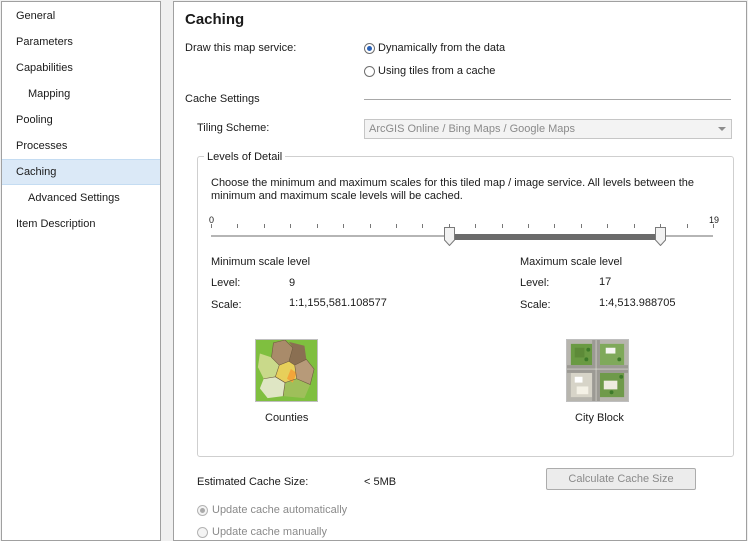 This screenshot has height=541, width=748. Describe the element at coordinates (81, 224) in the screenshot. I see `sidebar-item-item-description: Item Description` at that location.